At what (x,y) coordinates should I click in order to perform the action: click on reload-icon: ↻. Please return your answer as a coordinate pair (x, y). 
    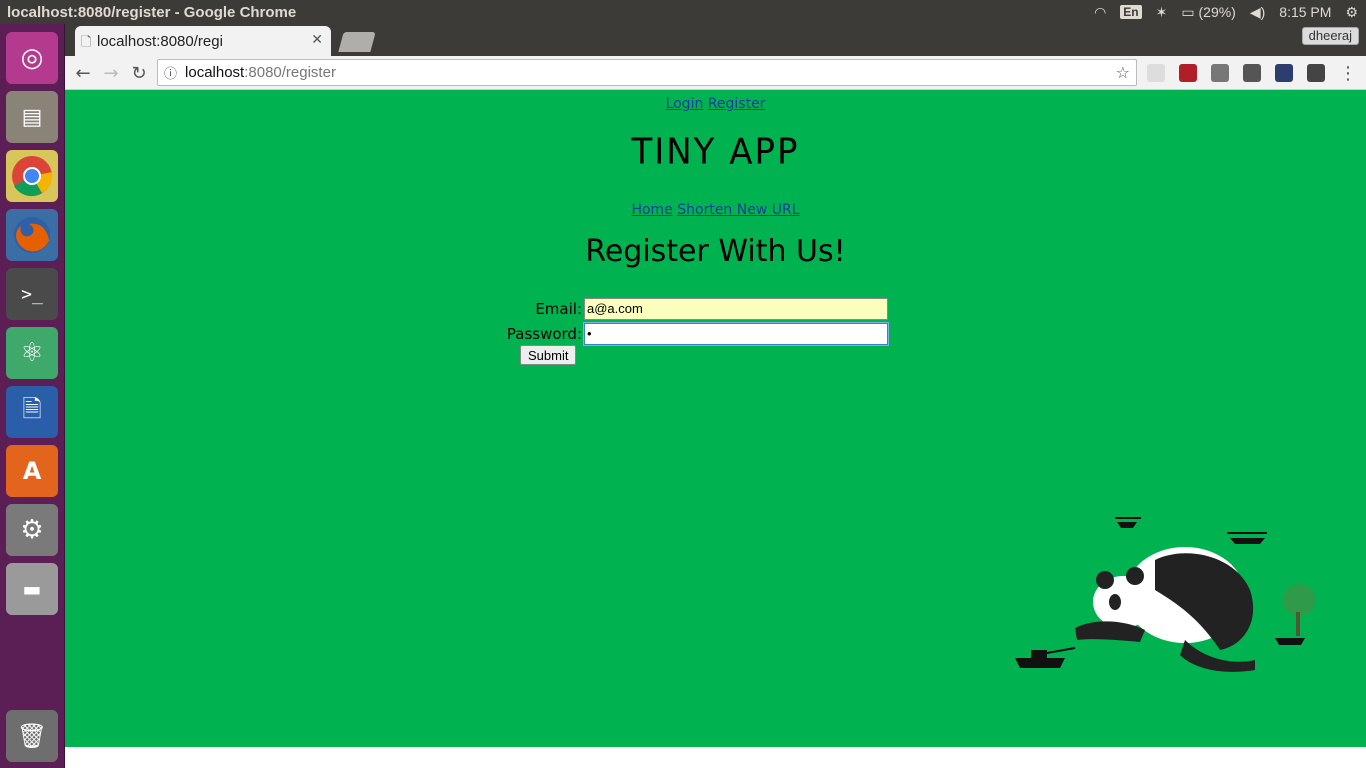
    Looking at the image, I should click on (139, 73).